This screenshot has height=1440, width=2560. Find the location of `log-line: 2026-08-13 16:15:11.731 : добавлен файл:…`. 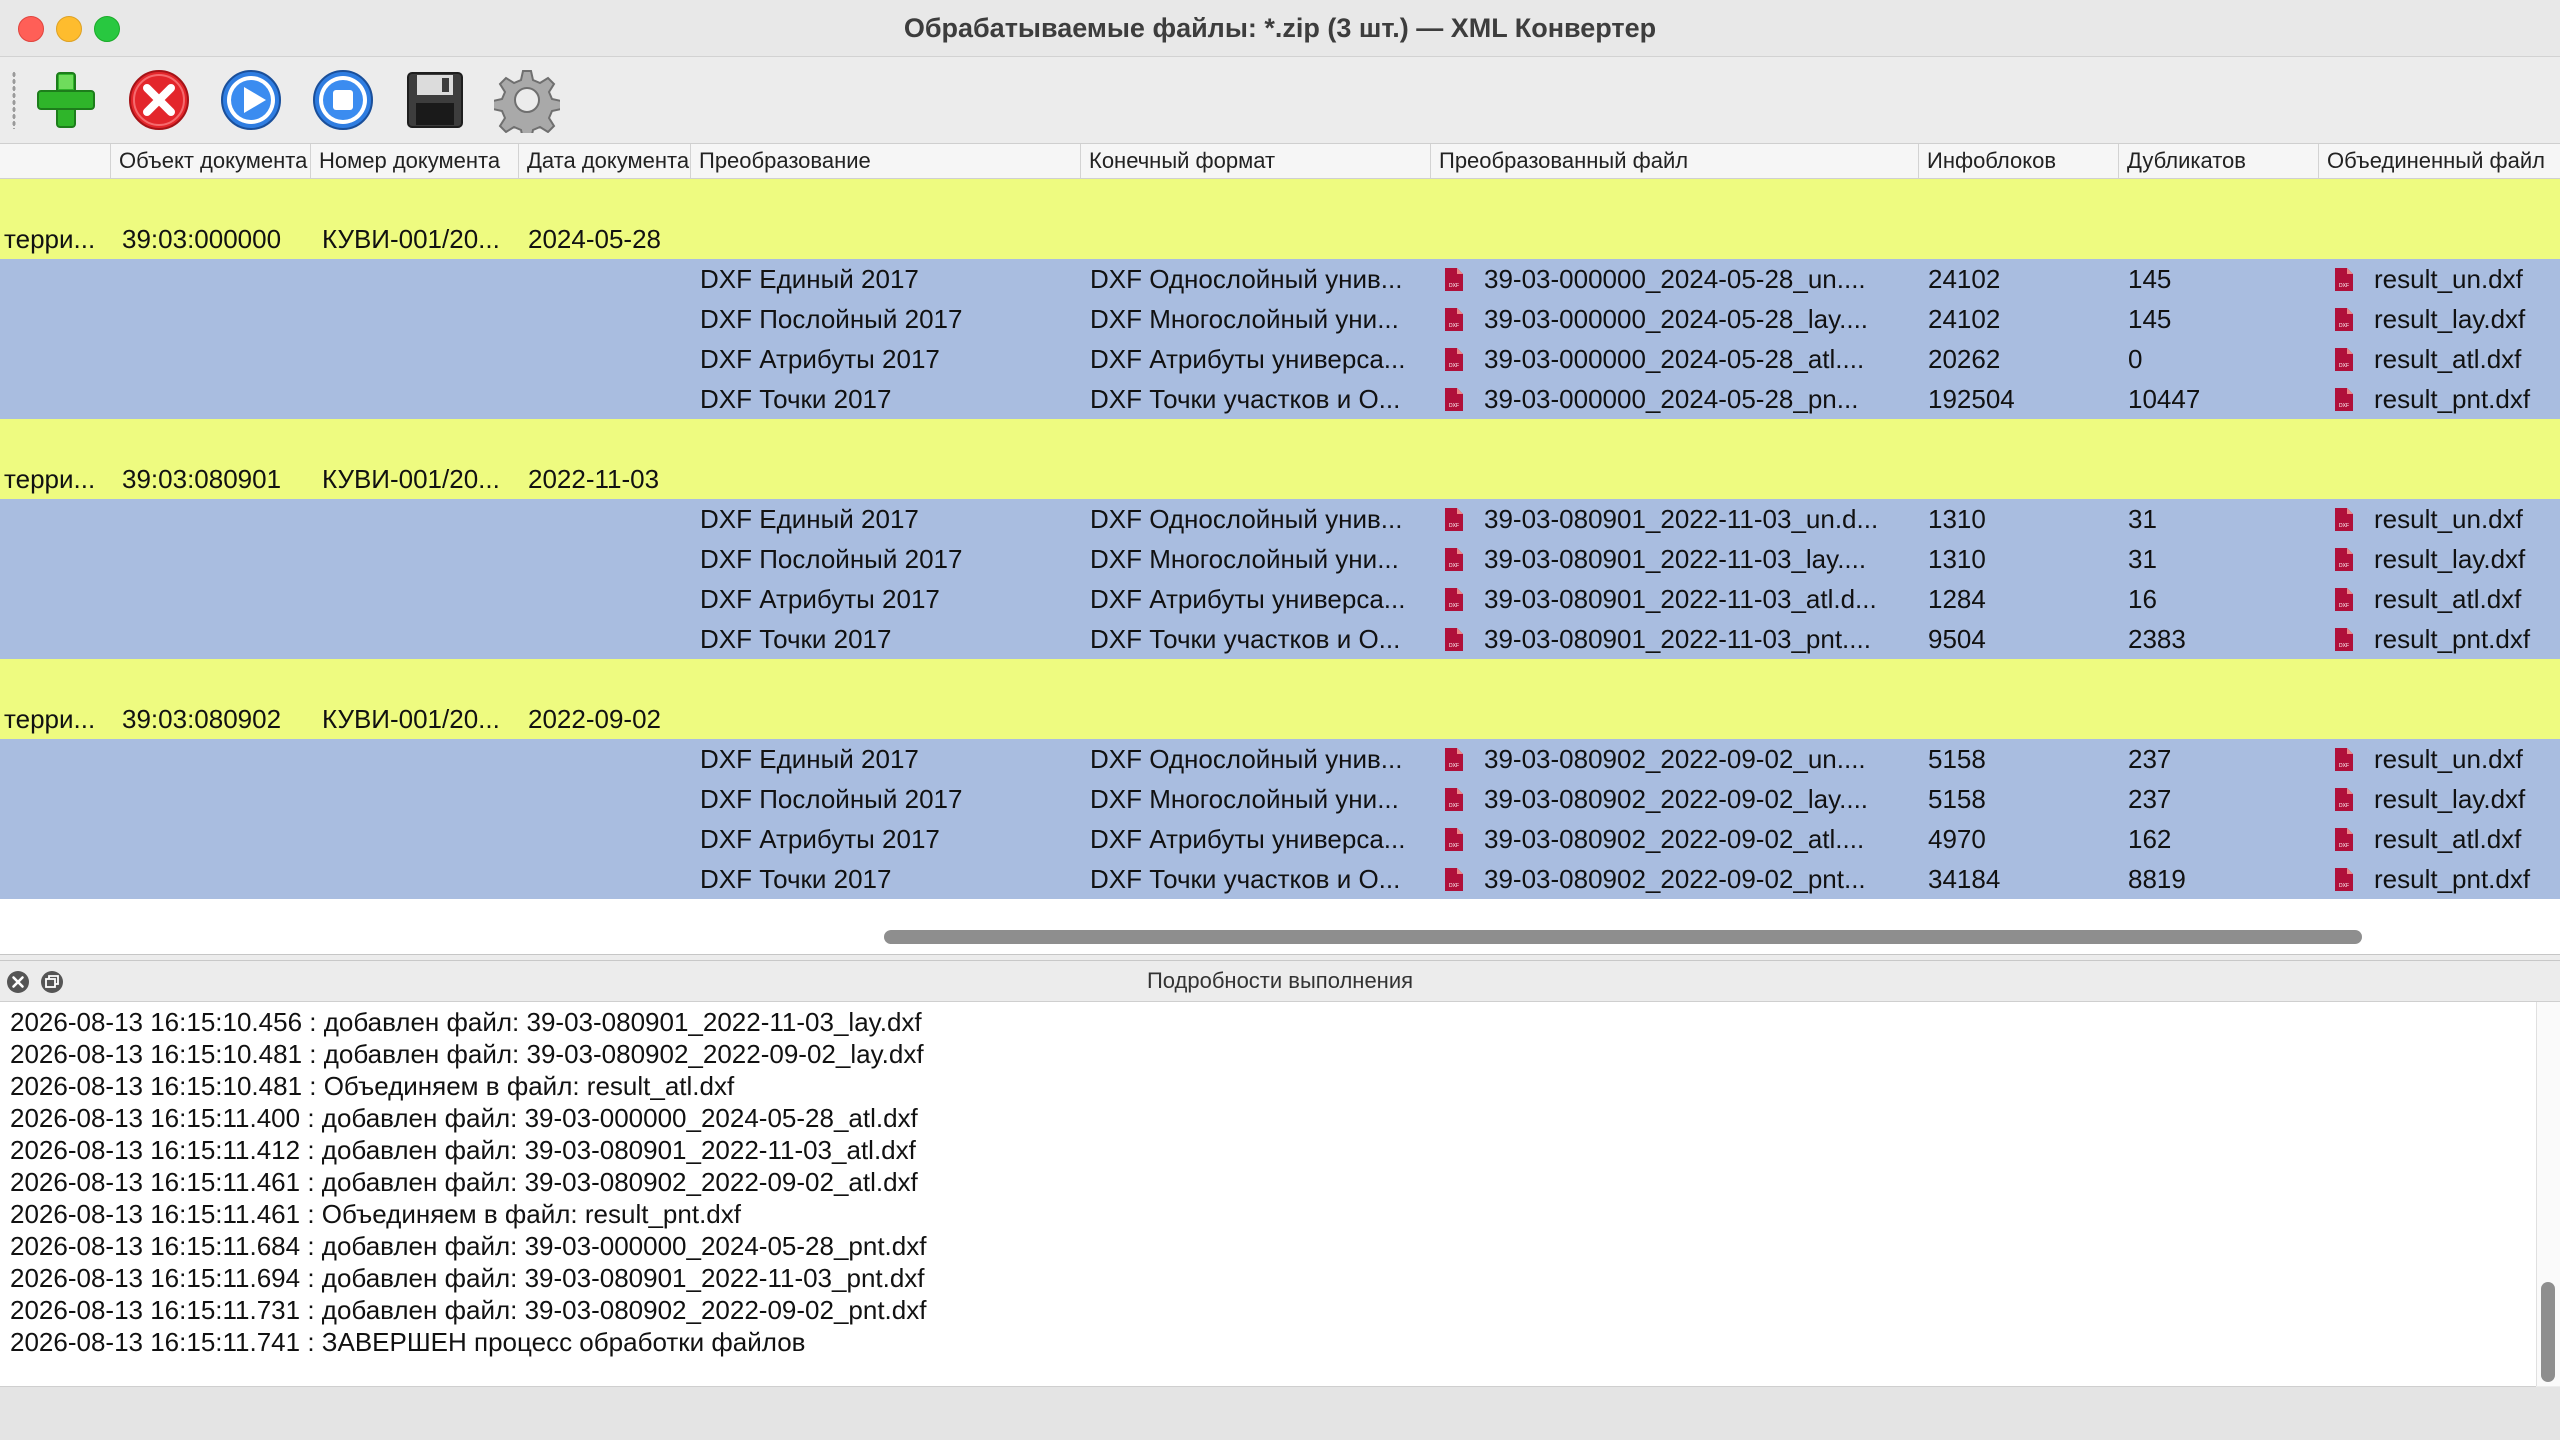

log-line: 2026-08-13 16:15:11.731 : добавлен файл:… is located at coordinates (468, 1310).